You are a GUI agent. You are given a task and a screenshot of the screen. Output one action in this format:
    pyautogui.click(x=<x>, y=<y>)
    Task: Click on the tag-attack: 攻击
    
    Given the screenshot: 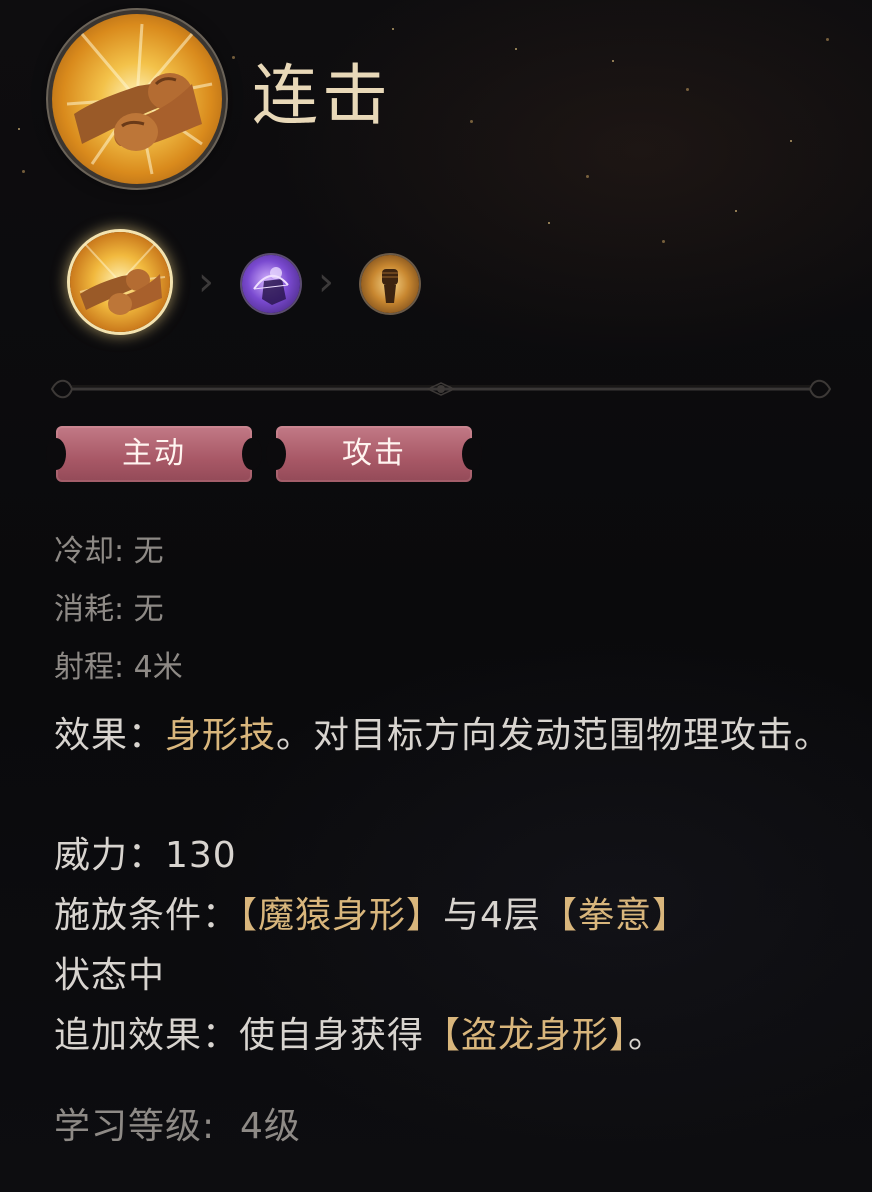 What is the action you would take?
    pyautogui.click(x=374, y=454)
    